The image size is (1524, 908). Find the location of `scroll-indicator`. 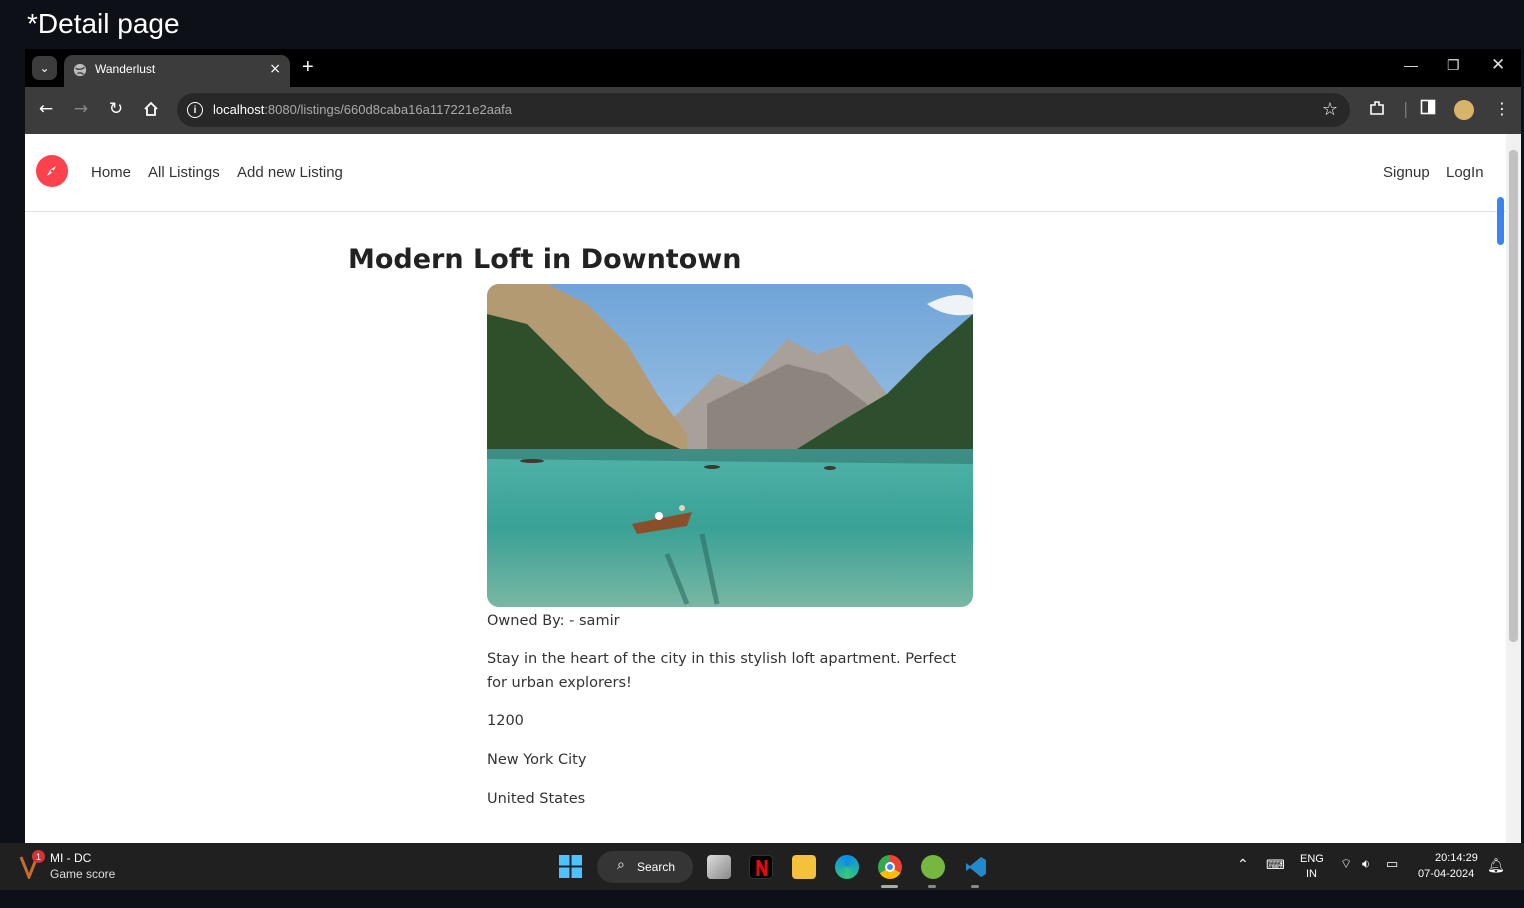

scroll-indicator is located at coordinates (1500, 221).